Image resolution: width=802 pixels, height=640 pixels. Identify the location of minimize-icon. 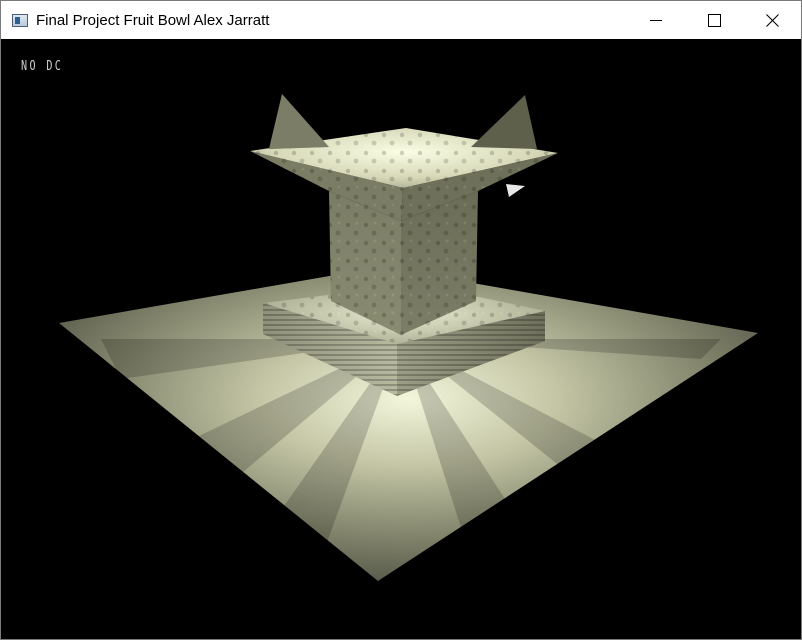
(656, 20).